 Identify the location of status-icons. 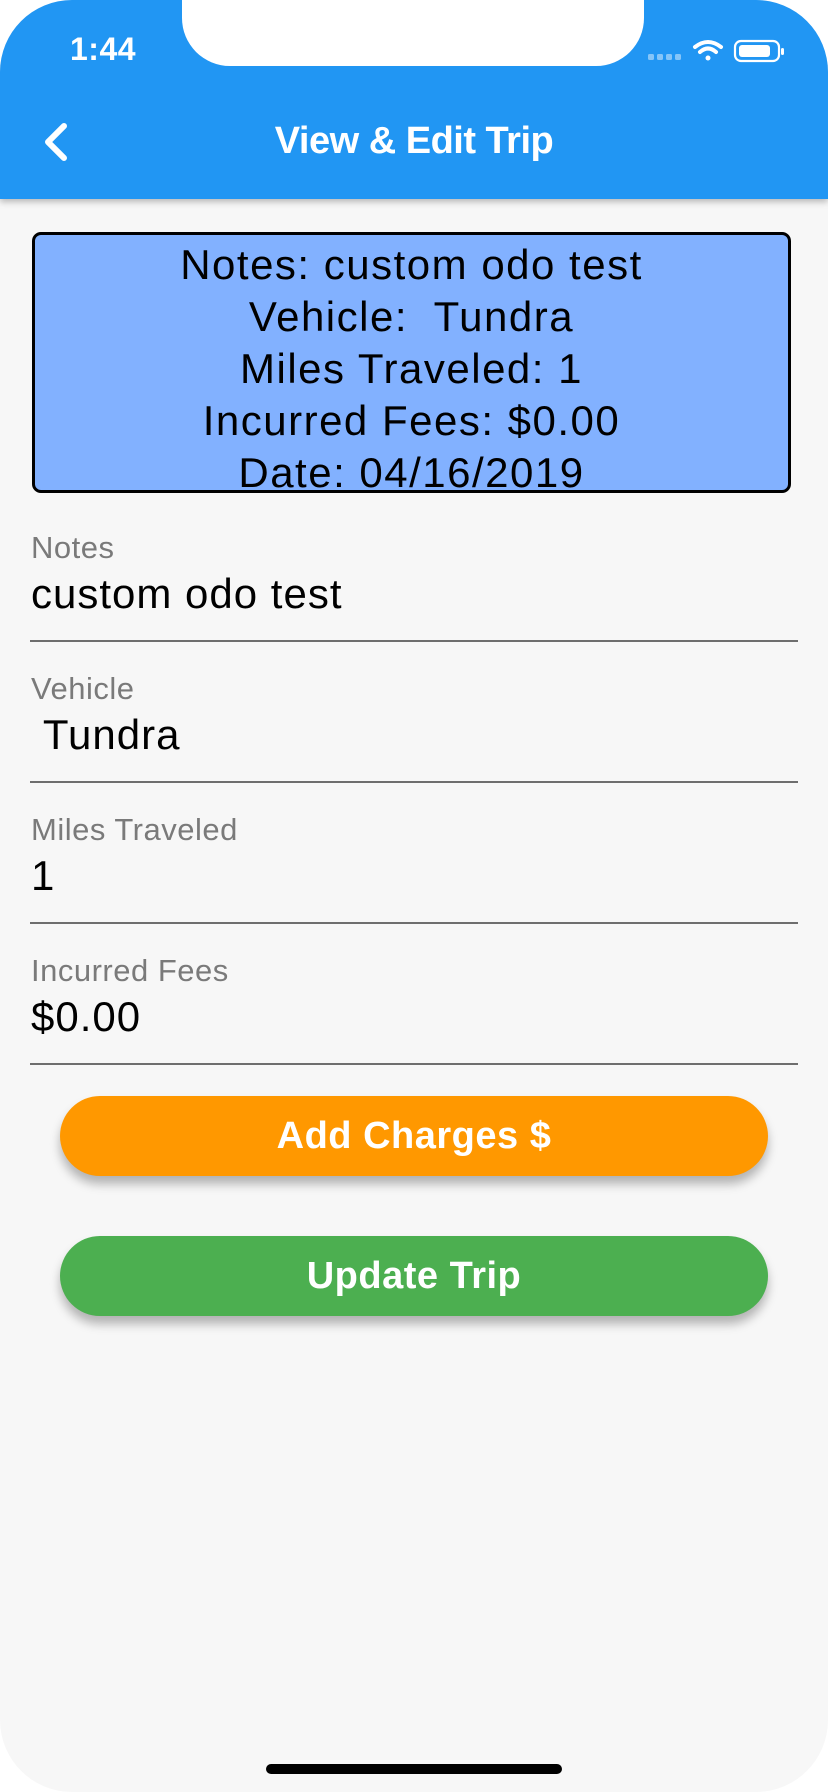
(717, 51).